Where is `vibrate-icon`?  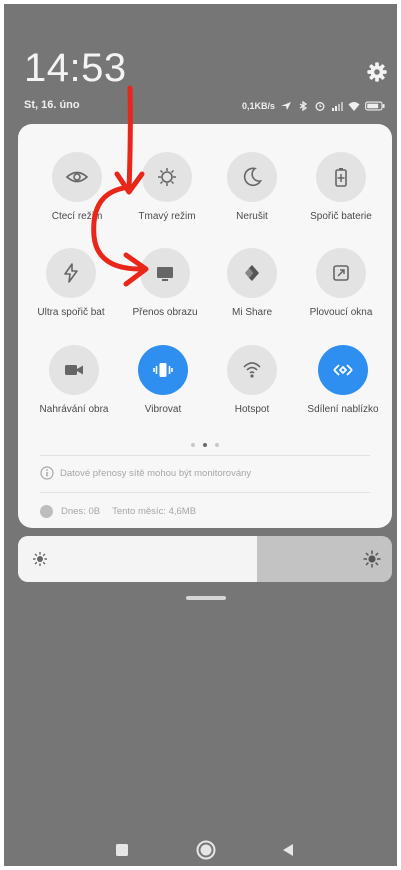
vibrate-icon is located at coordinates (163, 370).